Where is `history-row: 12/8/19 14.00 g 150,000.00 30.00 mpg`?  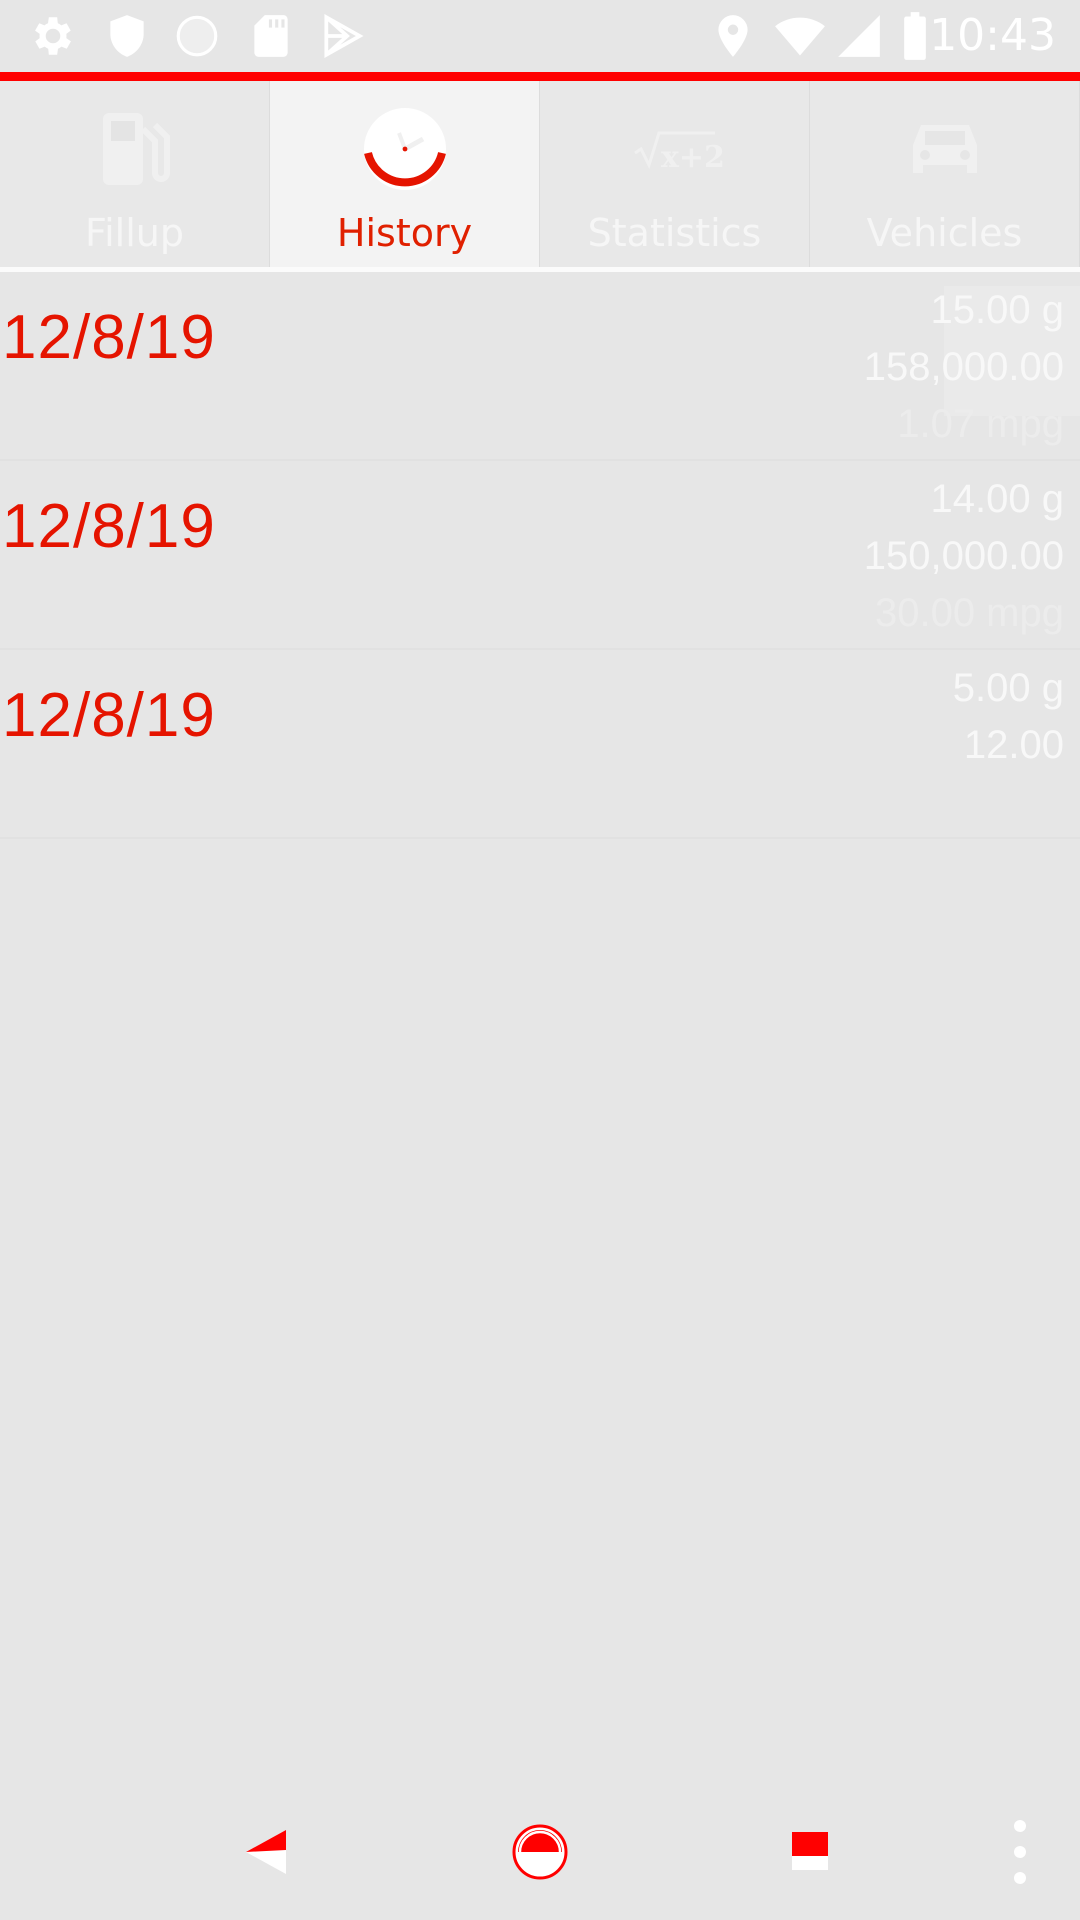 history-row: 12/8/19 14.00 g 150,000.00 30.00 mpg is located at coordinates (540, 555).